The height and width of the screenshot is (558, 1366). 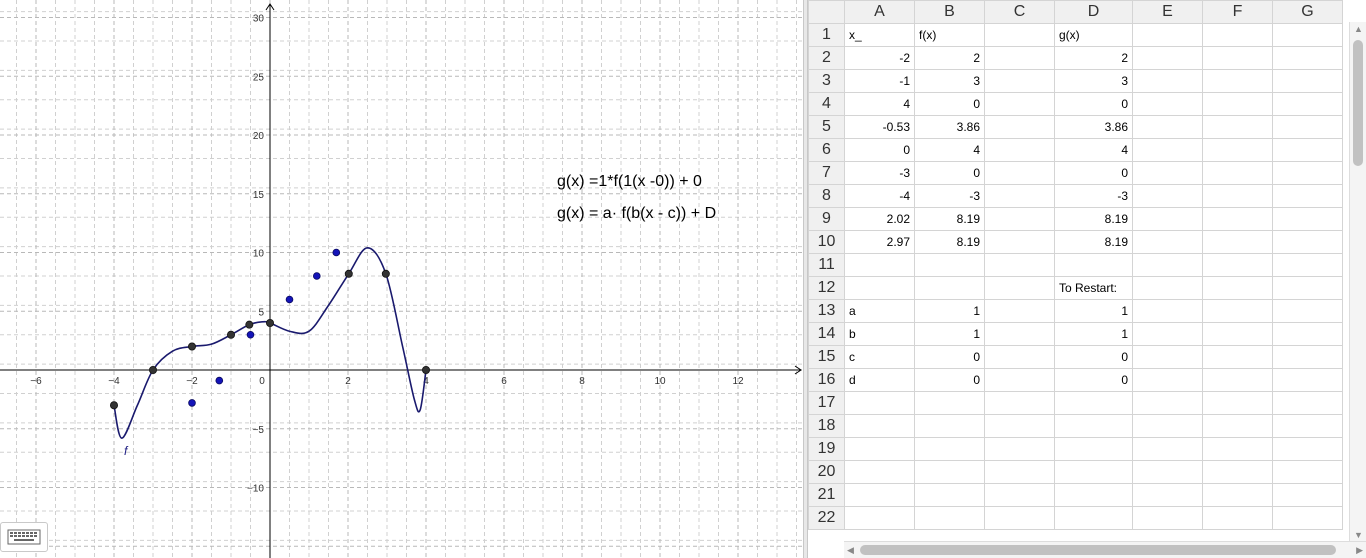 I want to click on cell-f22, so click(x=1237, y=518).